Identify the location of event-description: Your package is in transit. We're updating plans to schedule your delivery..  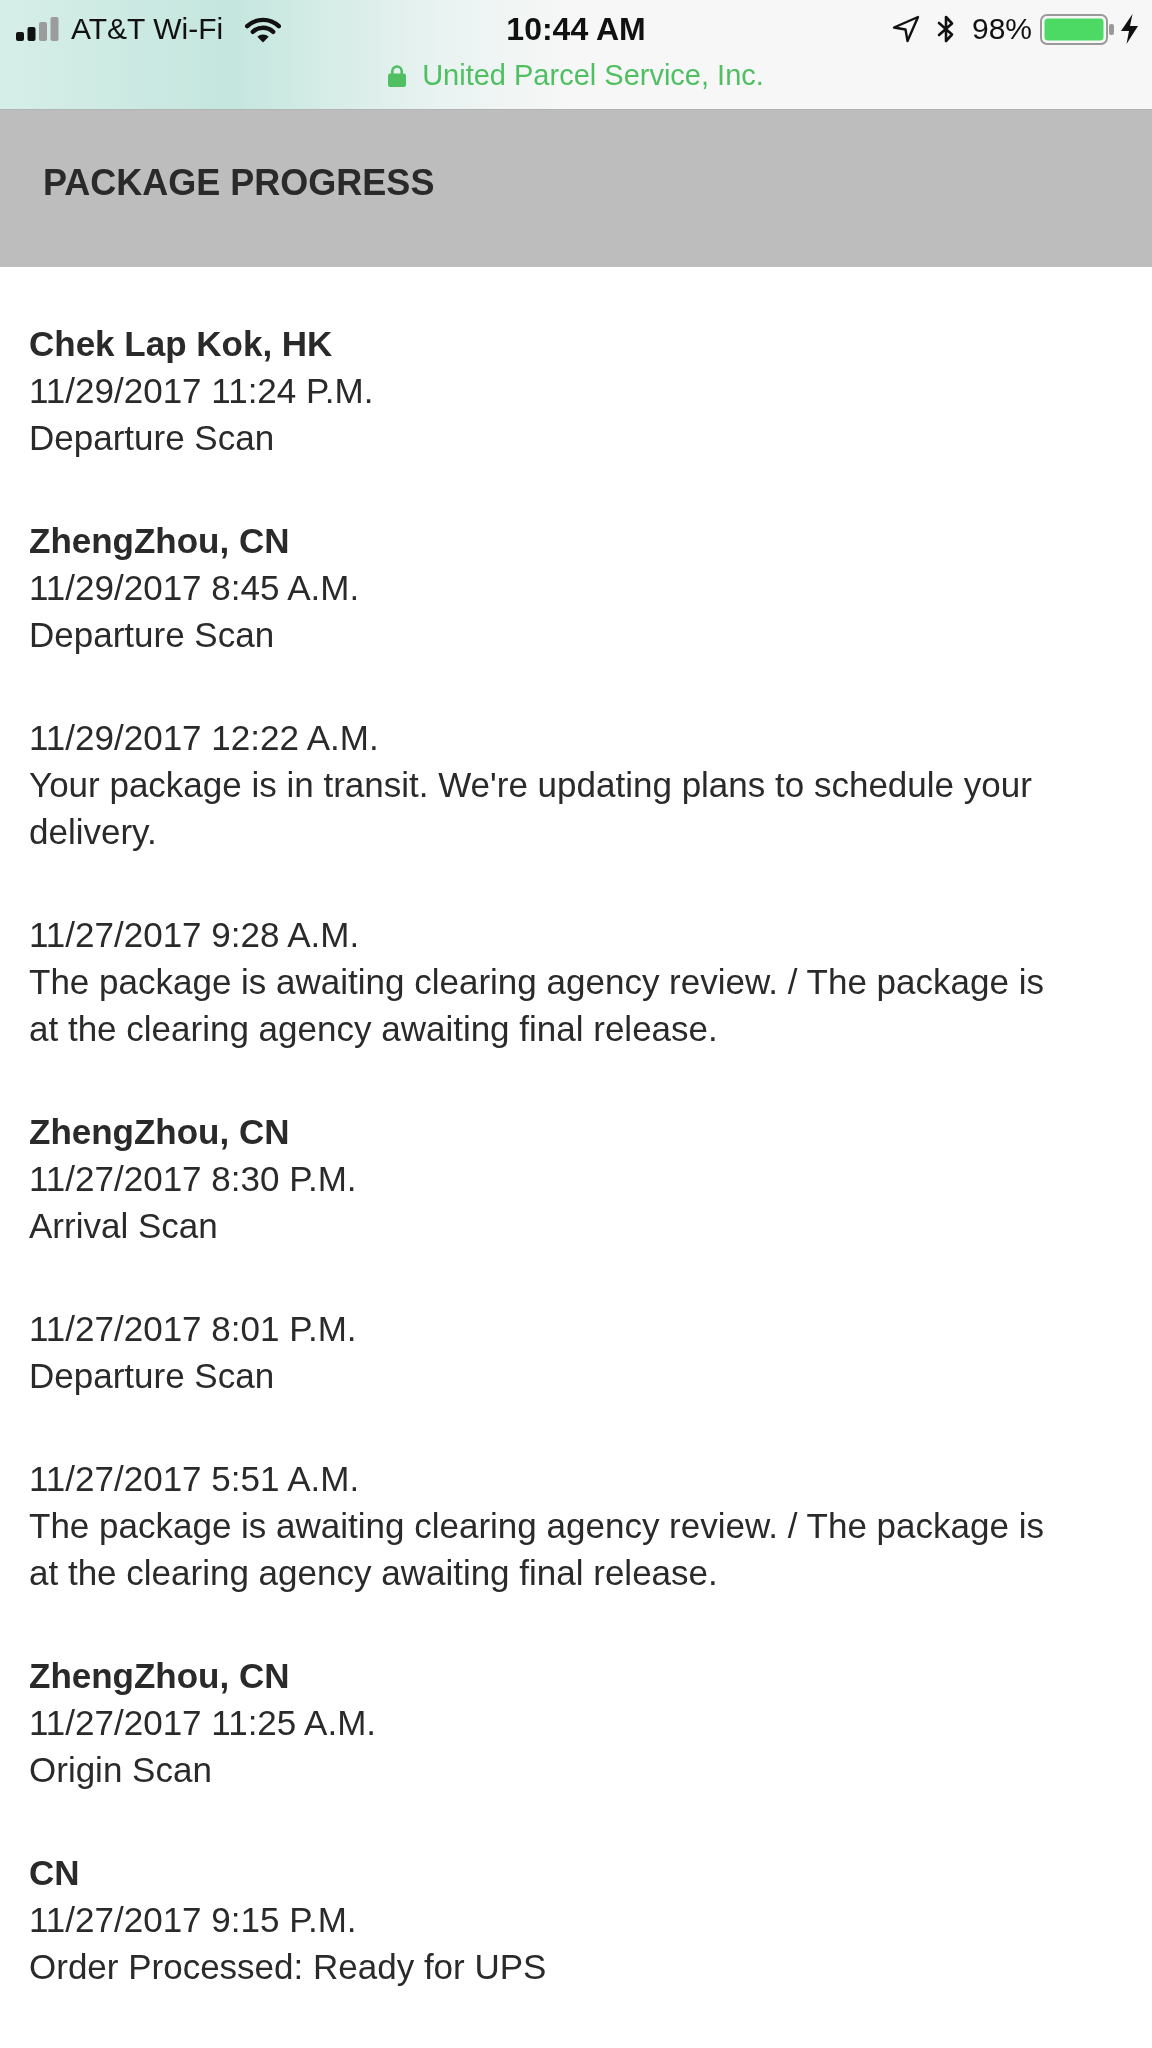
(531, 808).